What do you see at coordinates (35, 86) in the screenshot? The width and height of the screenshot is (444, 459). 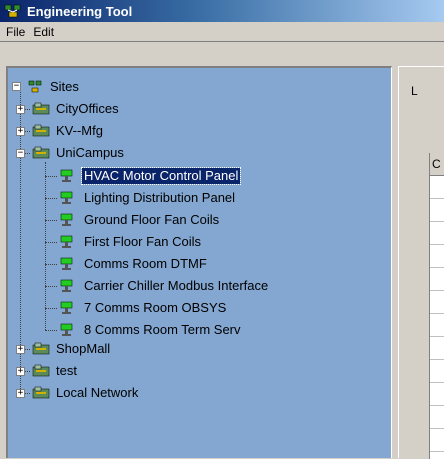 I see `sites-root-icon` at bounding box center [35, 86].